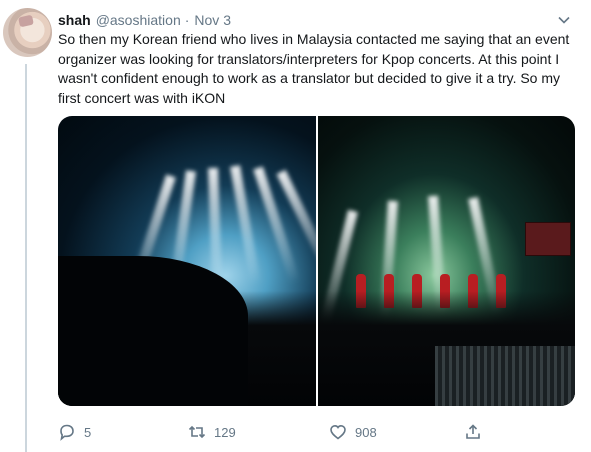 The width and height of the screenshot is (591, 452). Describe the element at coordinates (245, 225) in the screenshot. I see `light-beam` at that location.